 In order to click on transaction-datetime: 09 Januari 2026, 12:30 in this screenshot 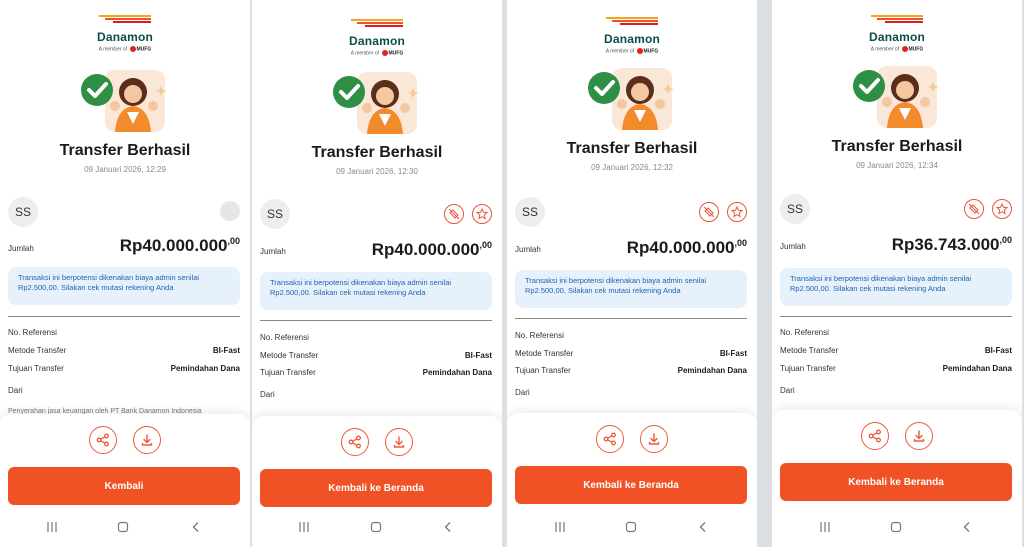, I will do `click(377, 171)`.